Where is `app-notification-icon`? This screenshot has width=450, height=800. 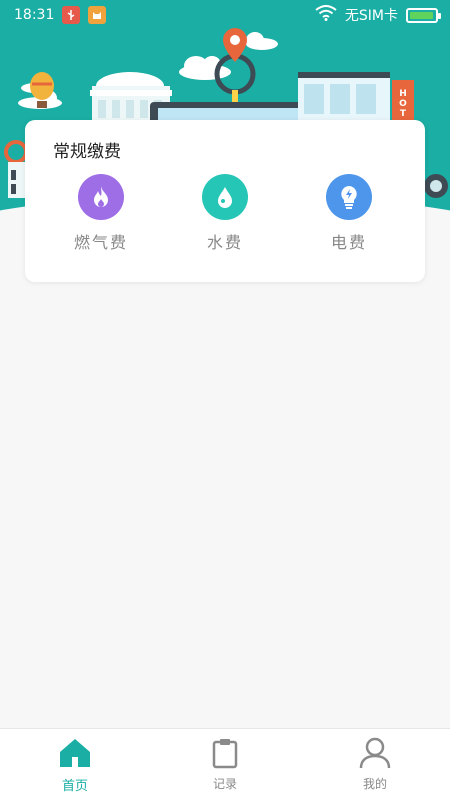 app-notification-icon is located at coordinates (97, 15).